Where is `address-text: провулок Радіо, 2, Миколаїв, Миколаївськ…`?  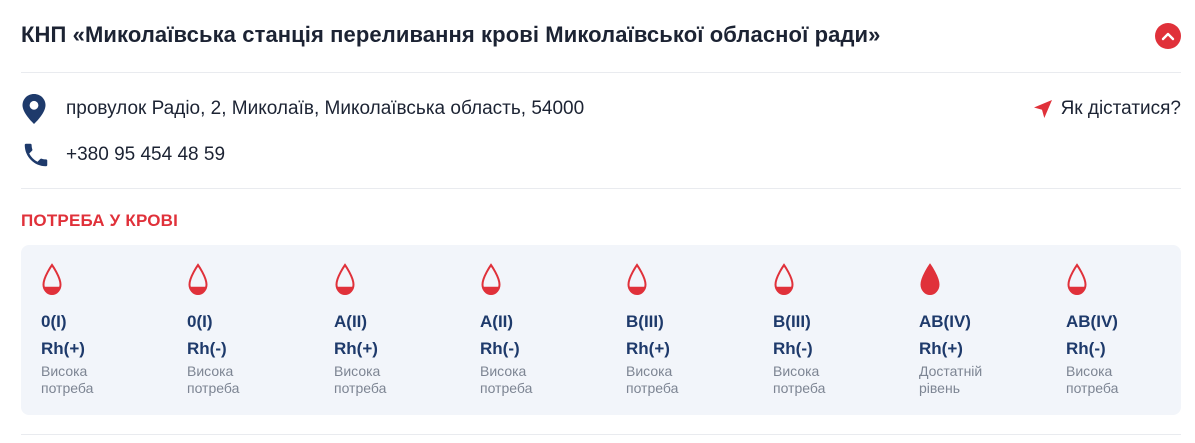
address-text: провулок Радіо, 2, Миколаїв, Миколаївськ… is located at coordinates (325, 108).